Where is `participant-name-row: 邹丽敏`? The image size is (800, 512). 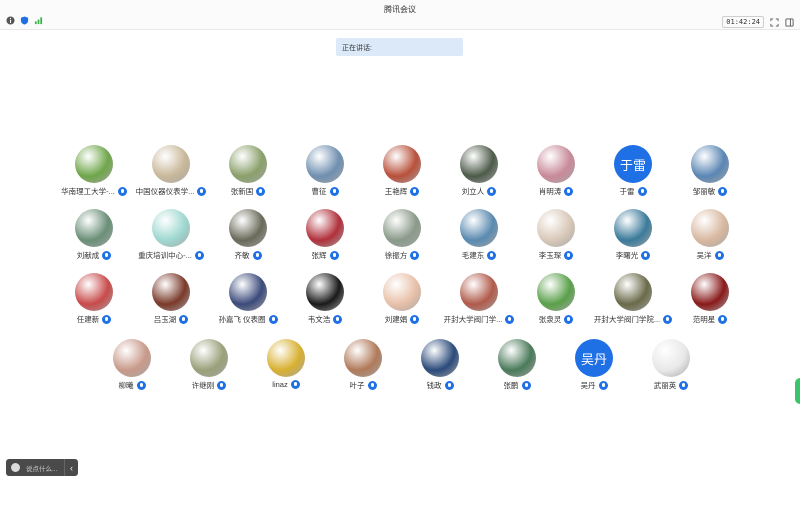 participant-name-row: 邹丽敏 is located at coordinates (710, 191).